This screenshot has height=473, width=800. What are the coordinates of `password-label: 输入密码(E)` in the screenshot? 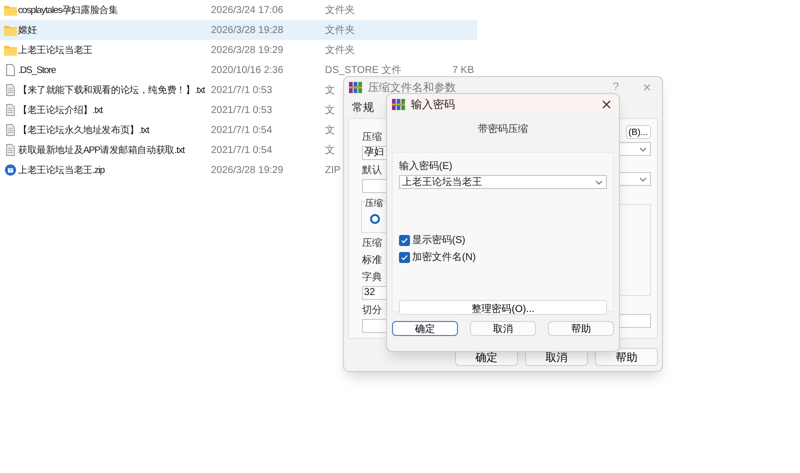 It's located at (426, 166).